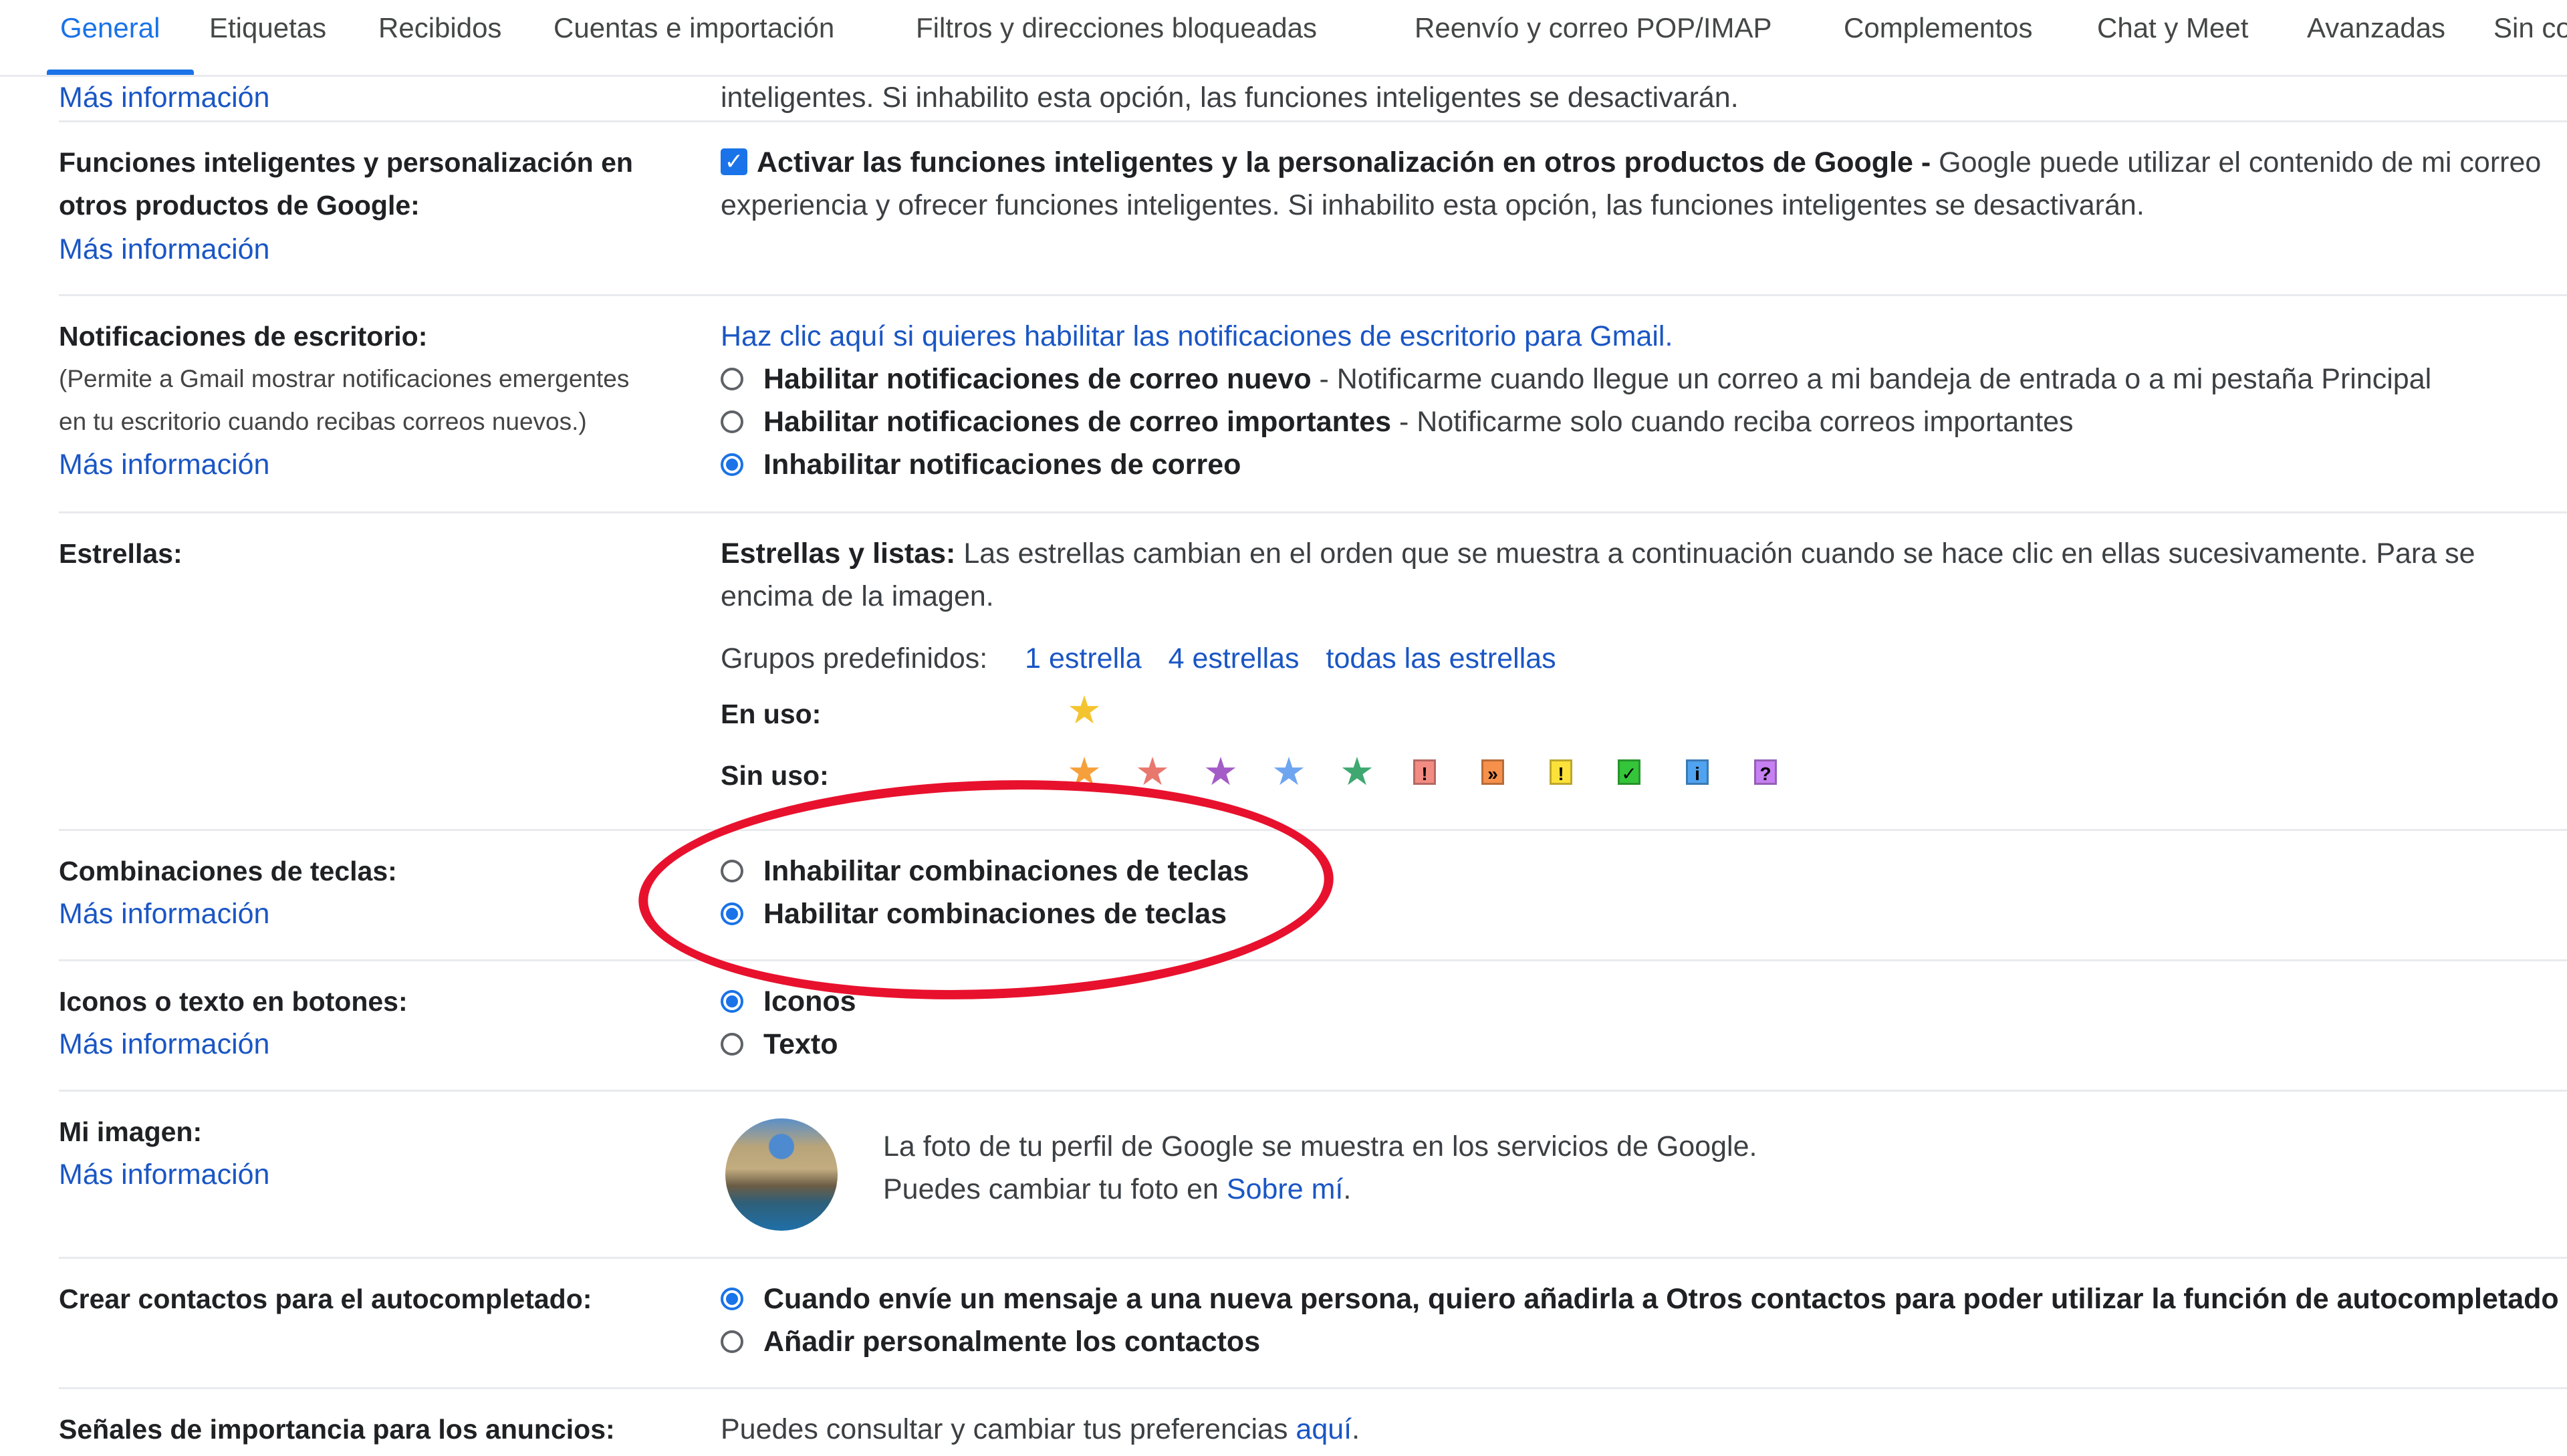  What do you see at coordinates (1697, 772) in the screenshot?
I see `blue-info-icon: i` at bounding box center [1697, 772].